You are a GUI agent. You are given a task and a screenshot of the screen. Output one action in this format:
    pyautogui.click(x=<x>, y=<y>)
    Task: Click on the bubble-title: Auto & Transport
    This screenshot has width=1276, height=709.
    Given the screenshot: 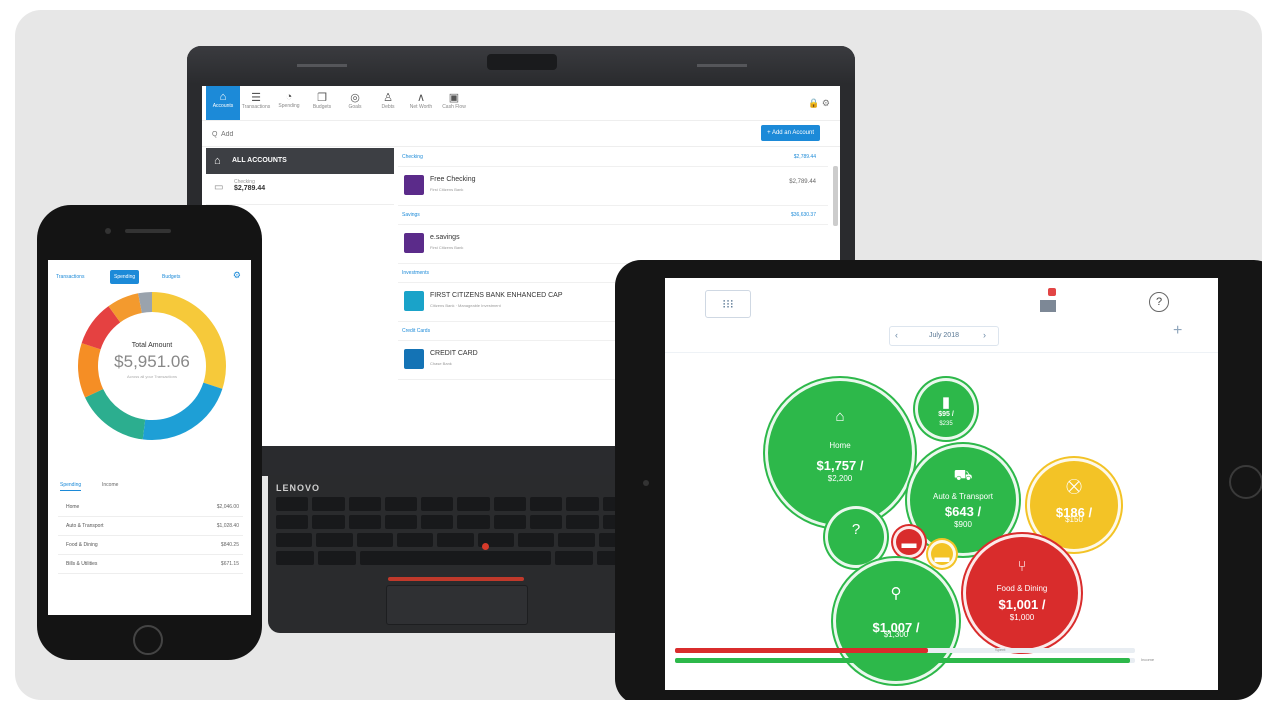 What is the action you would take?
    pyautogui.click(x=963, y=496)
    